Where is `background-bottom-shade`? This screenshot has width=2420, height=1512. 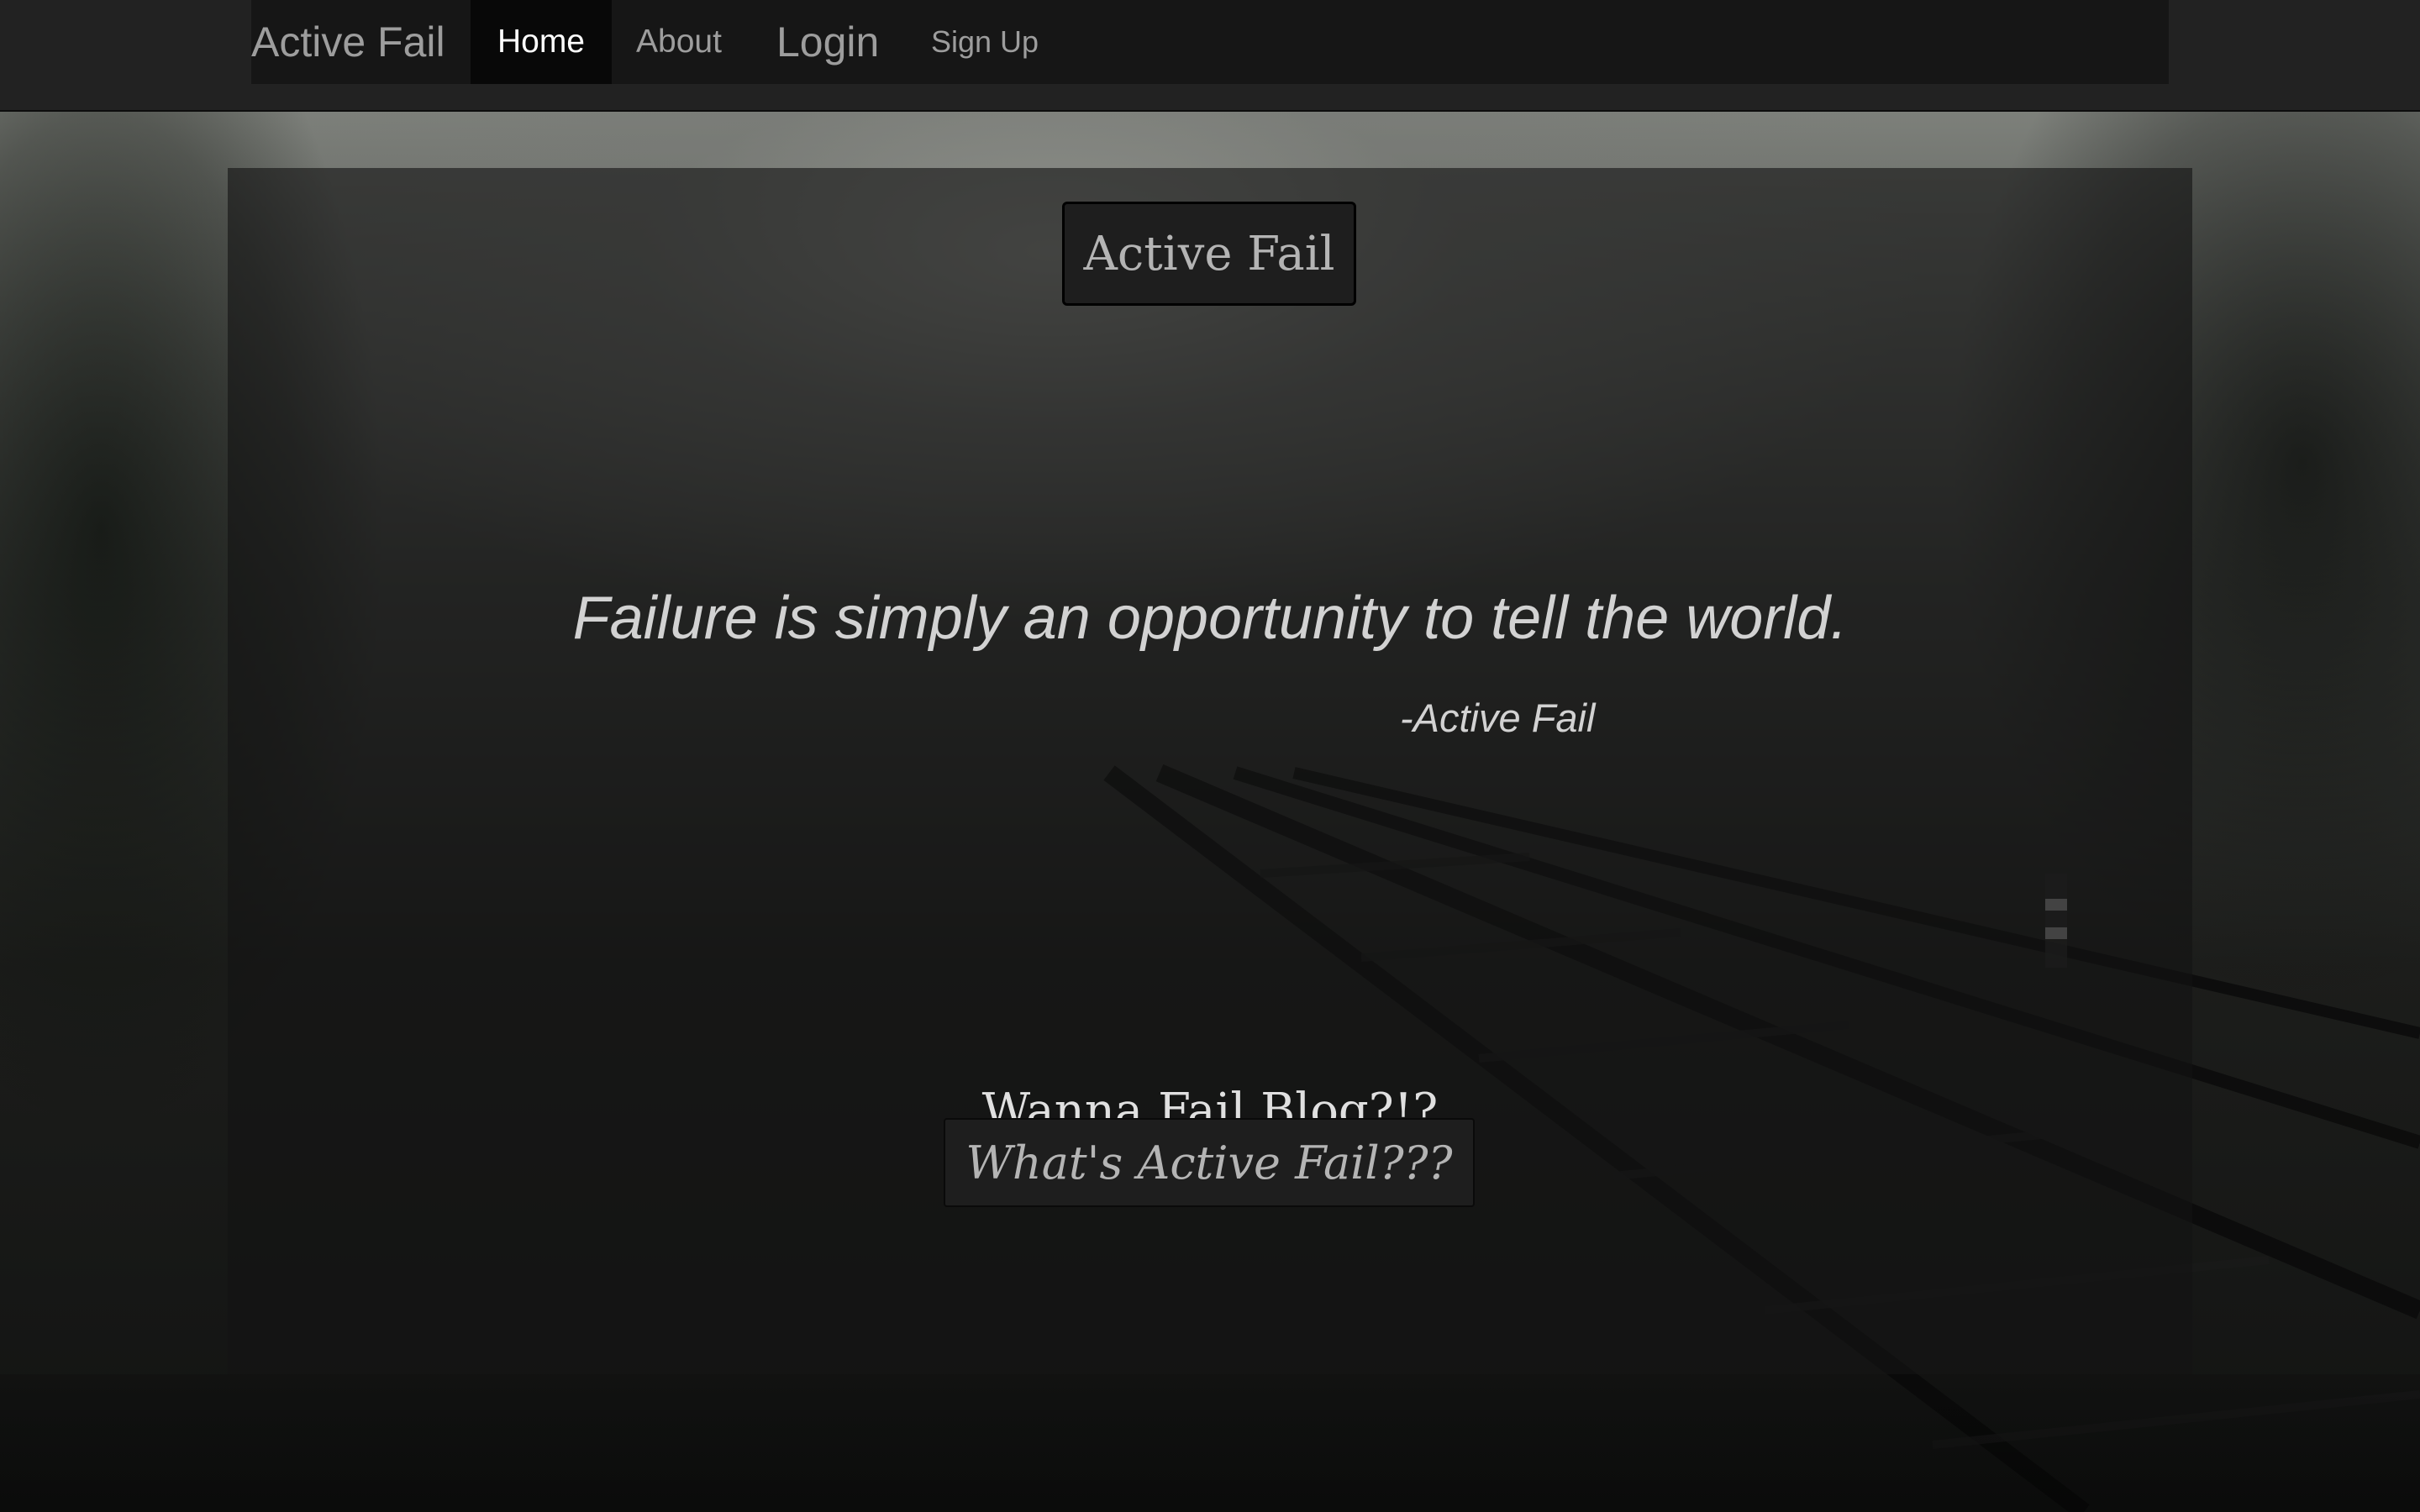 background-bottom-shade is located at coordinates (1210, 1443).